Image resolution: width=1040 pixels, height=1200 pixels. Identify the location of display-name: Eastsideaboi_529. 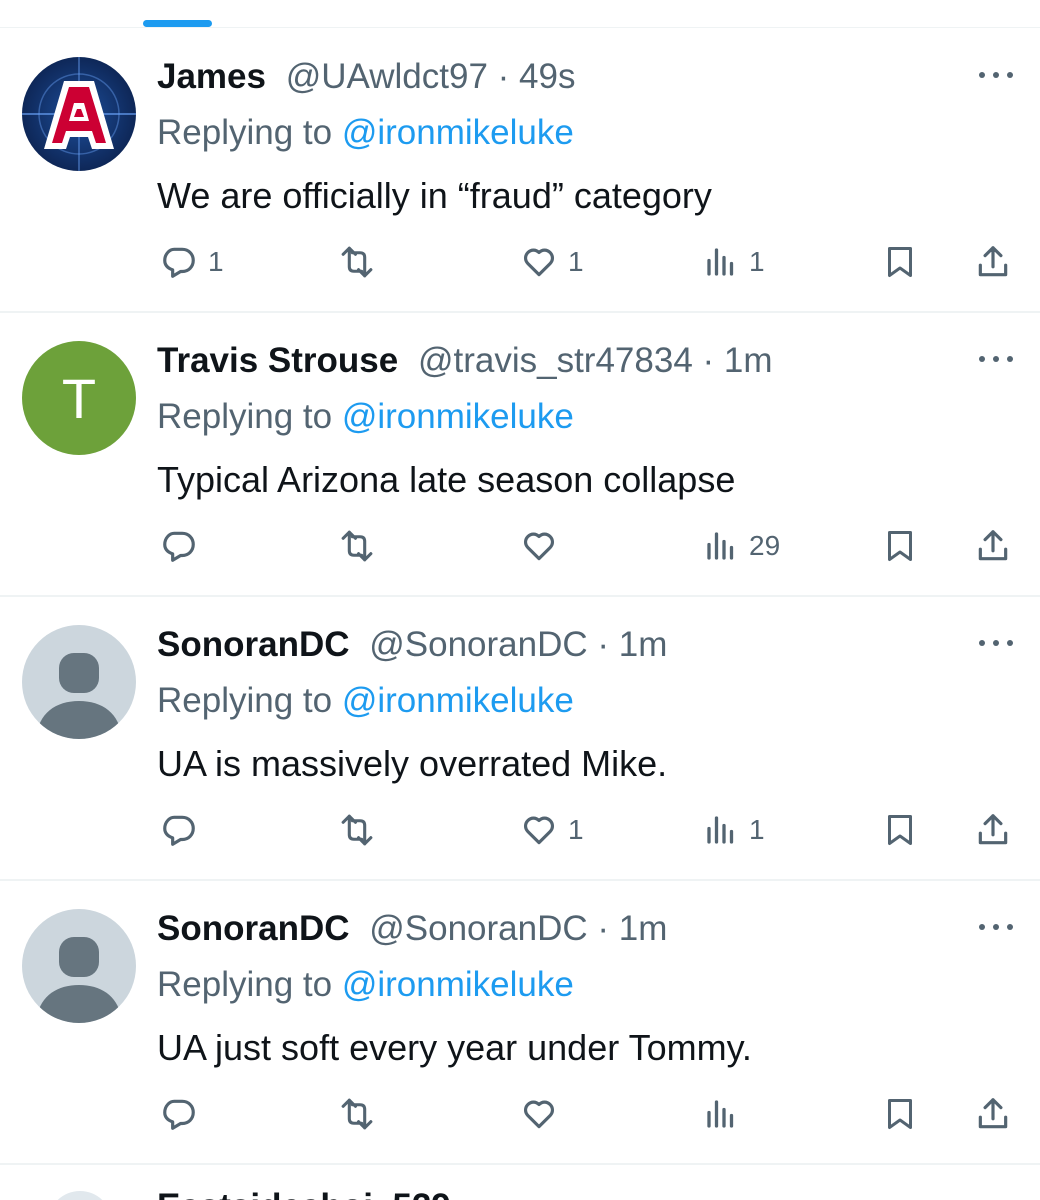
(304, 1193).